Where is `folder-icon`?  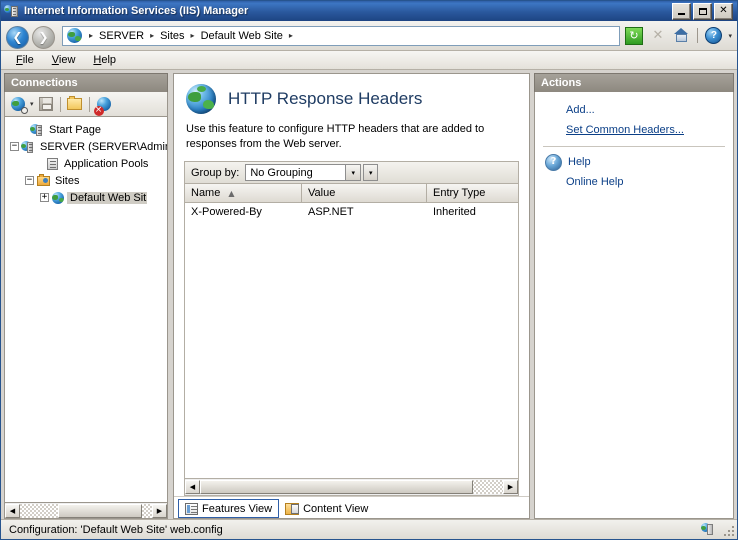 folder-icon is located at coordinates (75, 103).